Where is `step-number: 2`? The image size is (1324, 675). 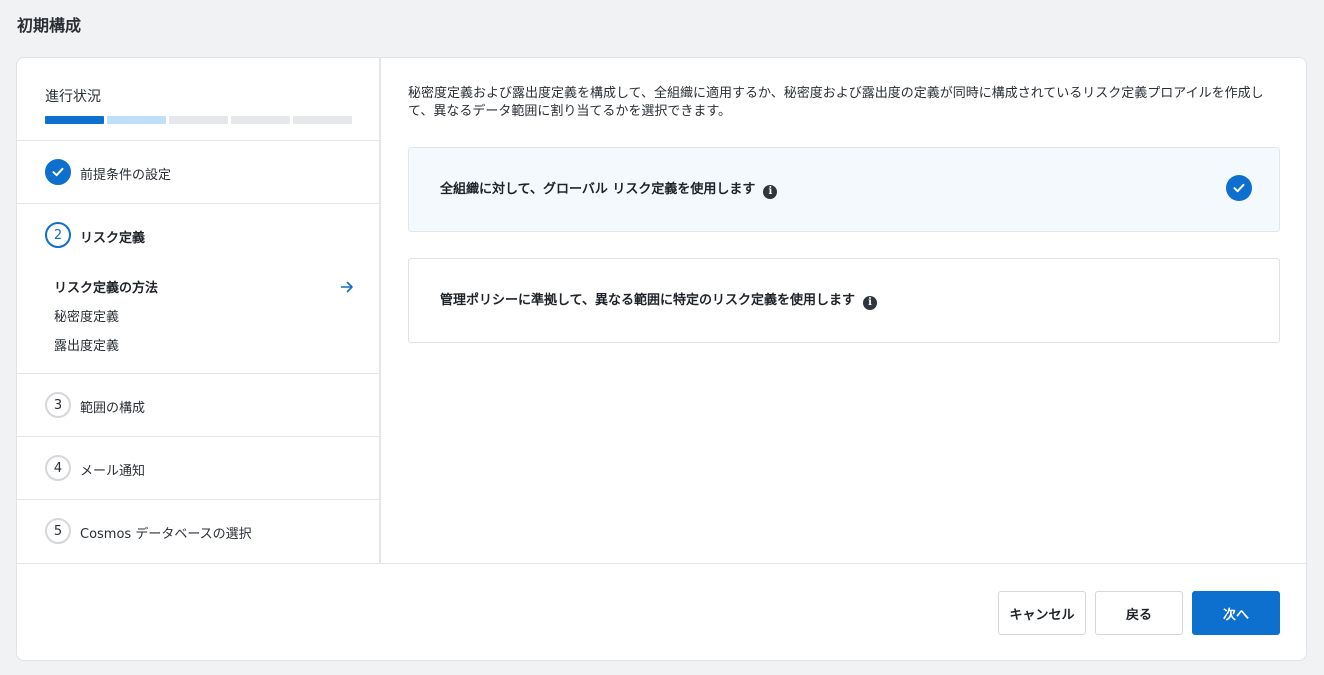 step-number: 2 is located at coordinates (58, 235).